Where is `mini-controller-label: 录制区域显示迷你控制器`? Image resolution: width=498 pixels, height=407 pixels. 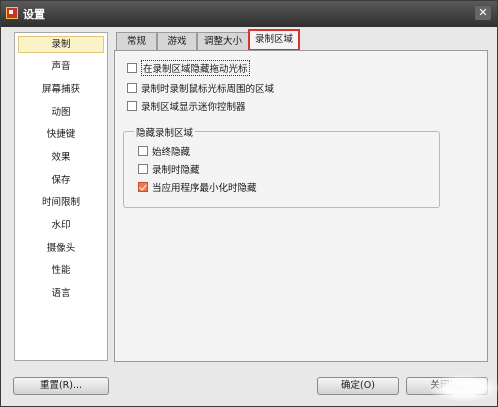
mini-controller-label: 录制区域显示迷你控制器 is located at coordinates (193, 107).